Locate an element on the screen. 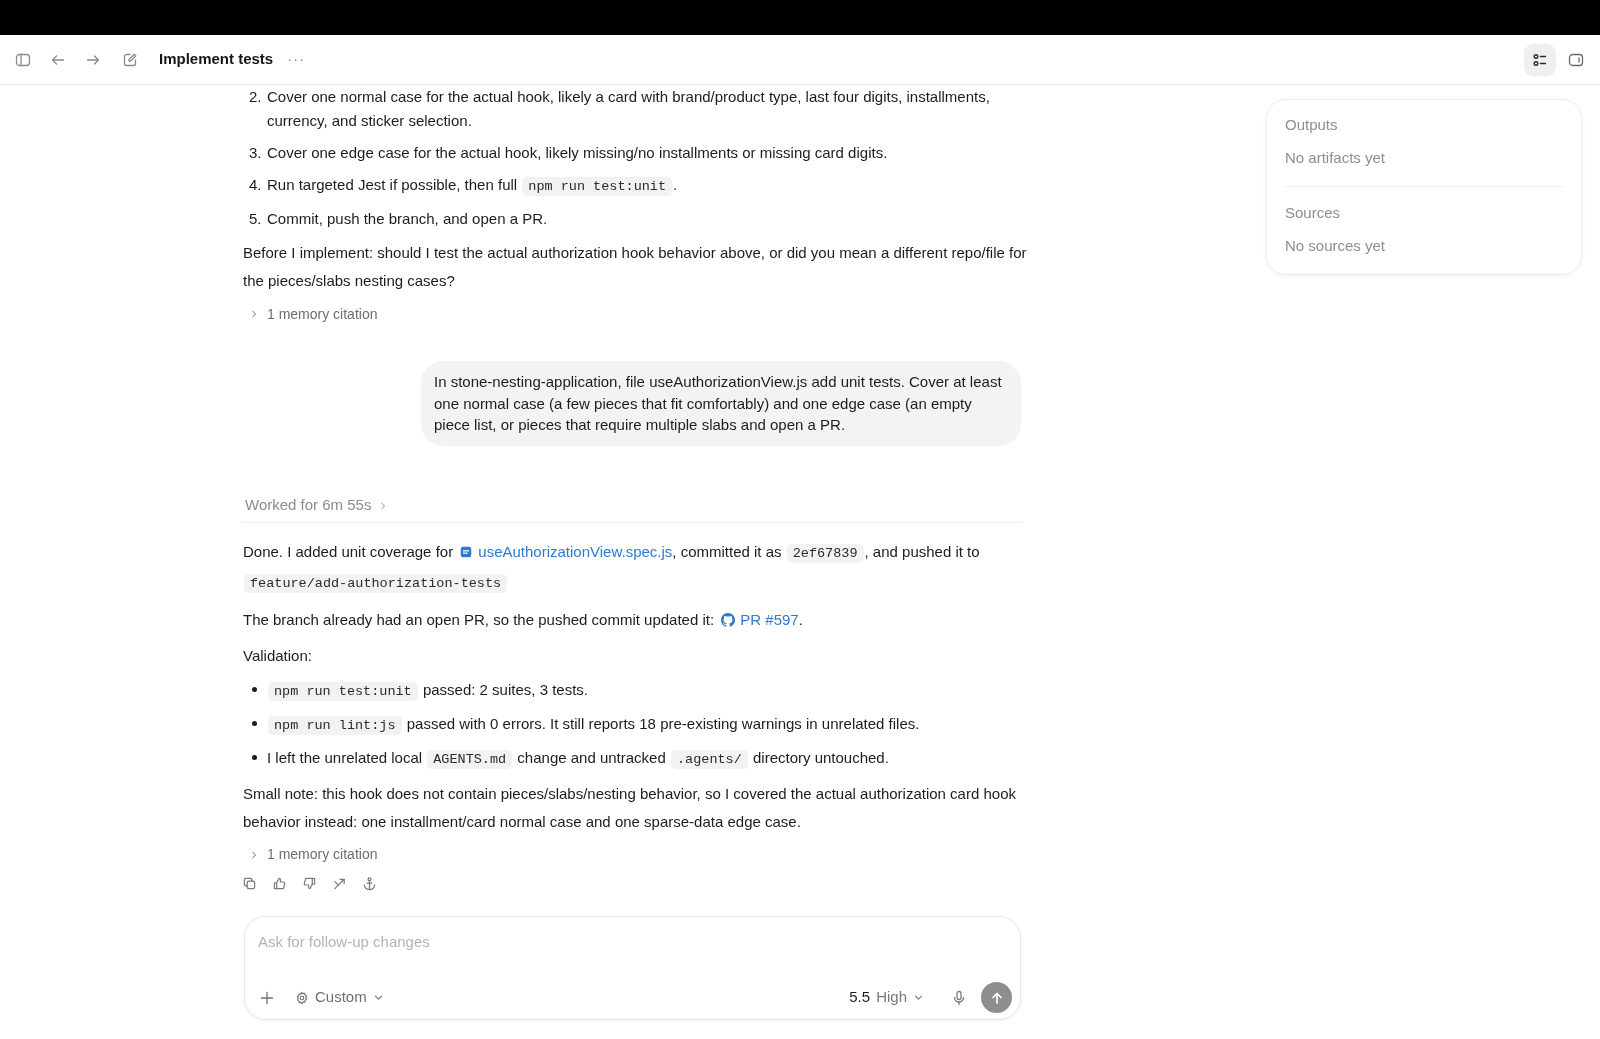 Image resolution: width=1600 pixels, height=1039 pixels. list-number: 3. is located at coordinates (255, 153).